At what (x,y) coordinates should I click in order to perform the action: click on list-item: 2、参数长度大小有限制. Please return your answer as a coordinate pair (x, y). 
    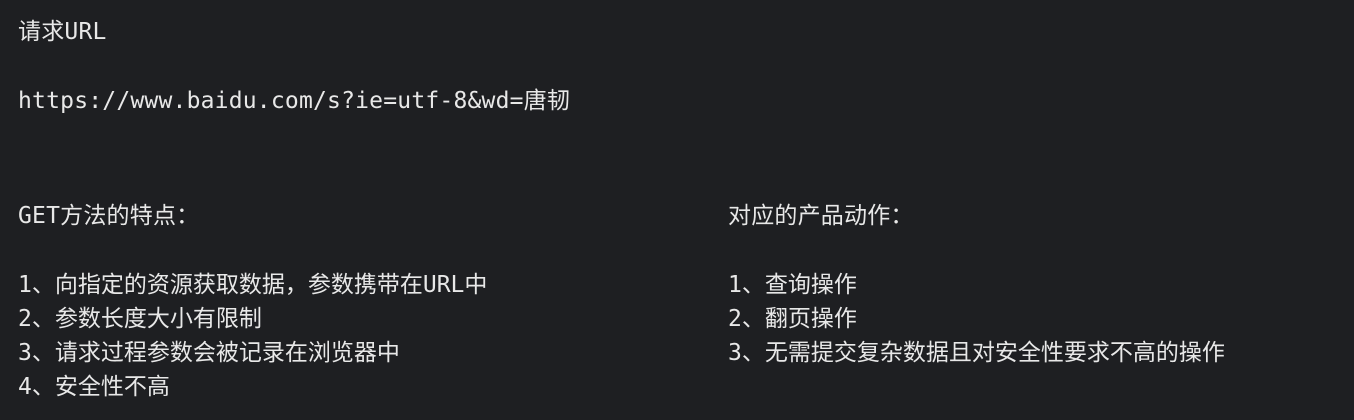
    Looking at the image, I should click on (140, 319).